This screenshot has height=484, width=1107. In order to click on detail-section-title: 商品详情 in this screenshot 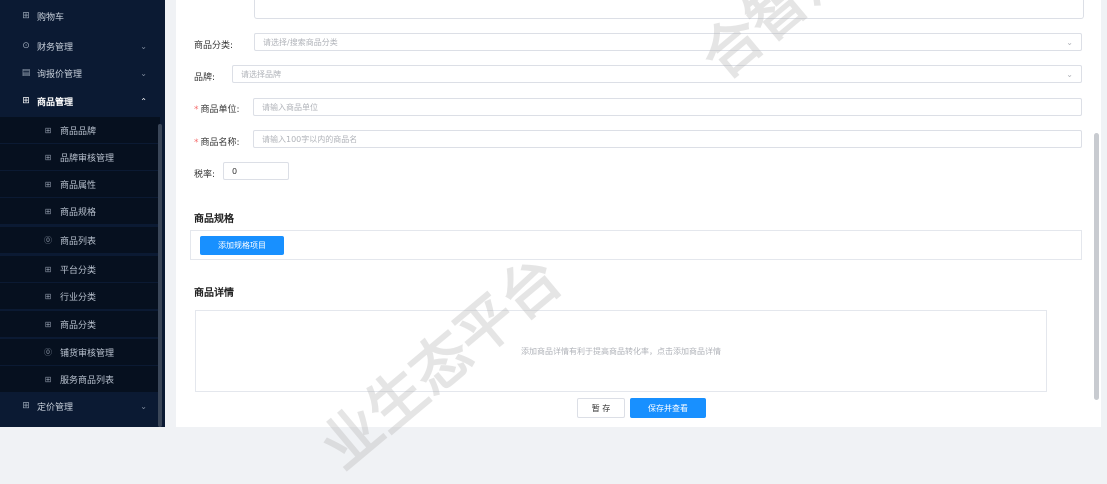, I will do `click(214, 293)`.